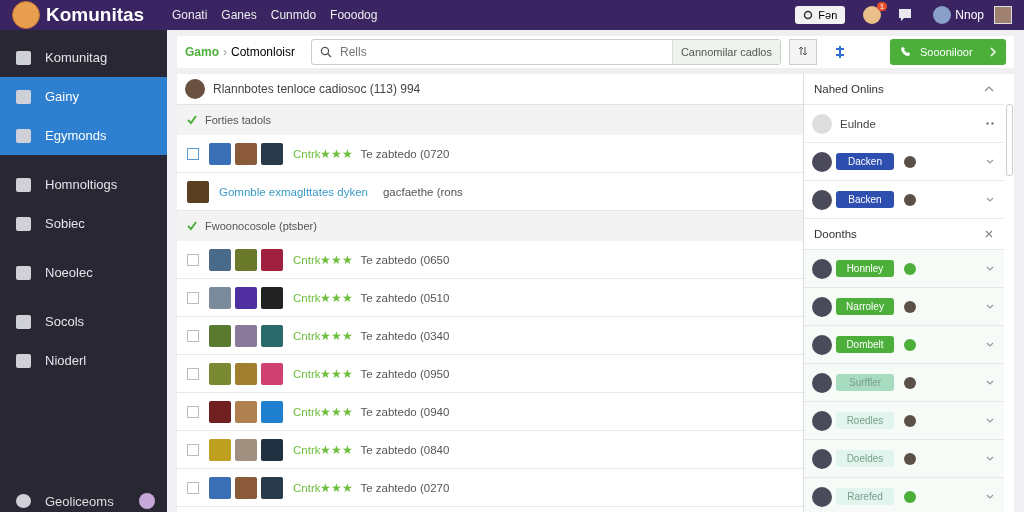 The height and width of the screenshot is (512, 1024). What do you see at coordinates (83, 135) in the screenshot?
I see `sidebar-item: Egymonds` at bounding box center [83, 135].